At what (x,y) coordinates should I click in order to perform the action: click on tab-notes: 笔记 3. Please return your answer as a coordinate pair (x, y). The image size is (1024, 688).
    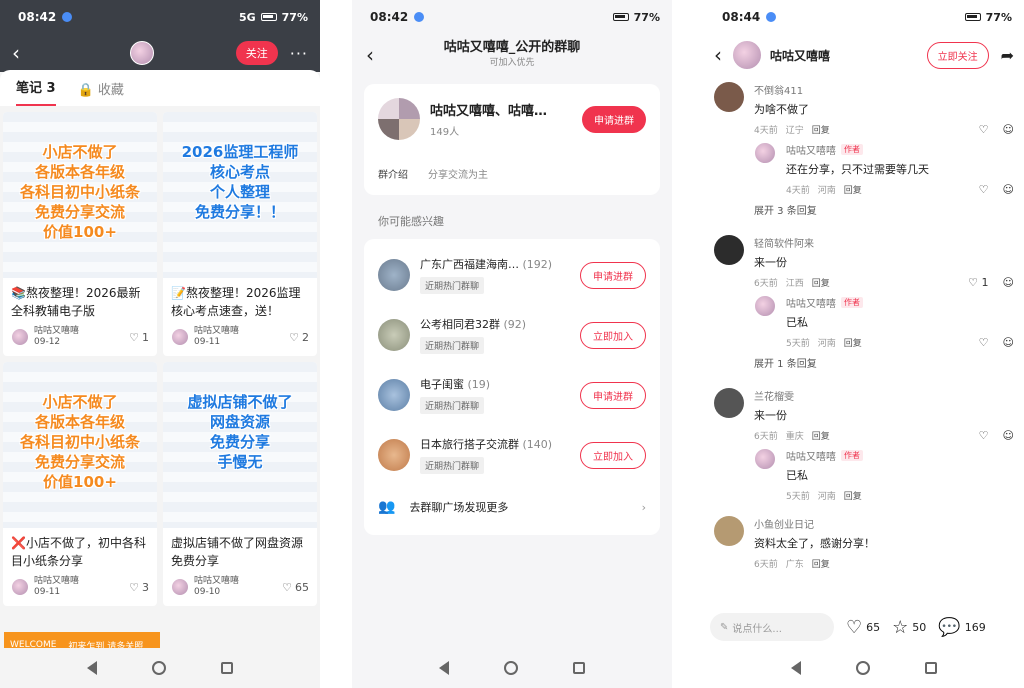
    Looking at the image, I should click on (36, 91).